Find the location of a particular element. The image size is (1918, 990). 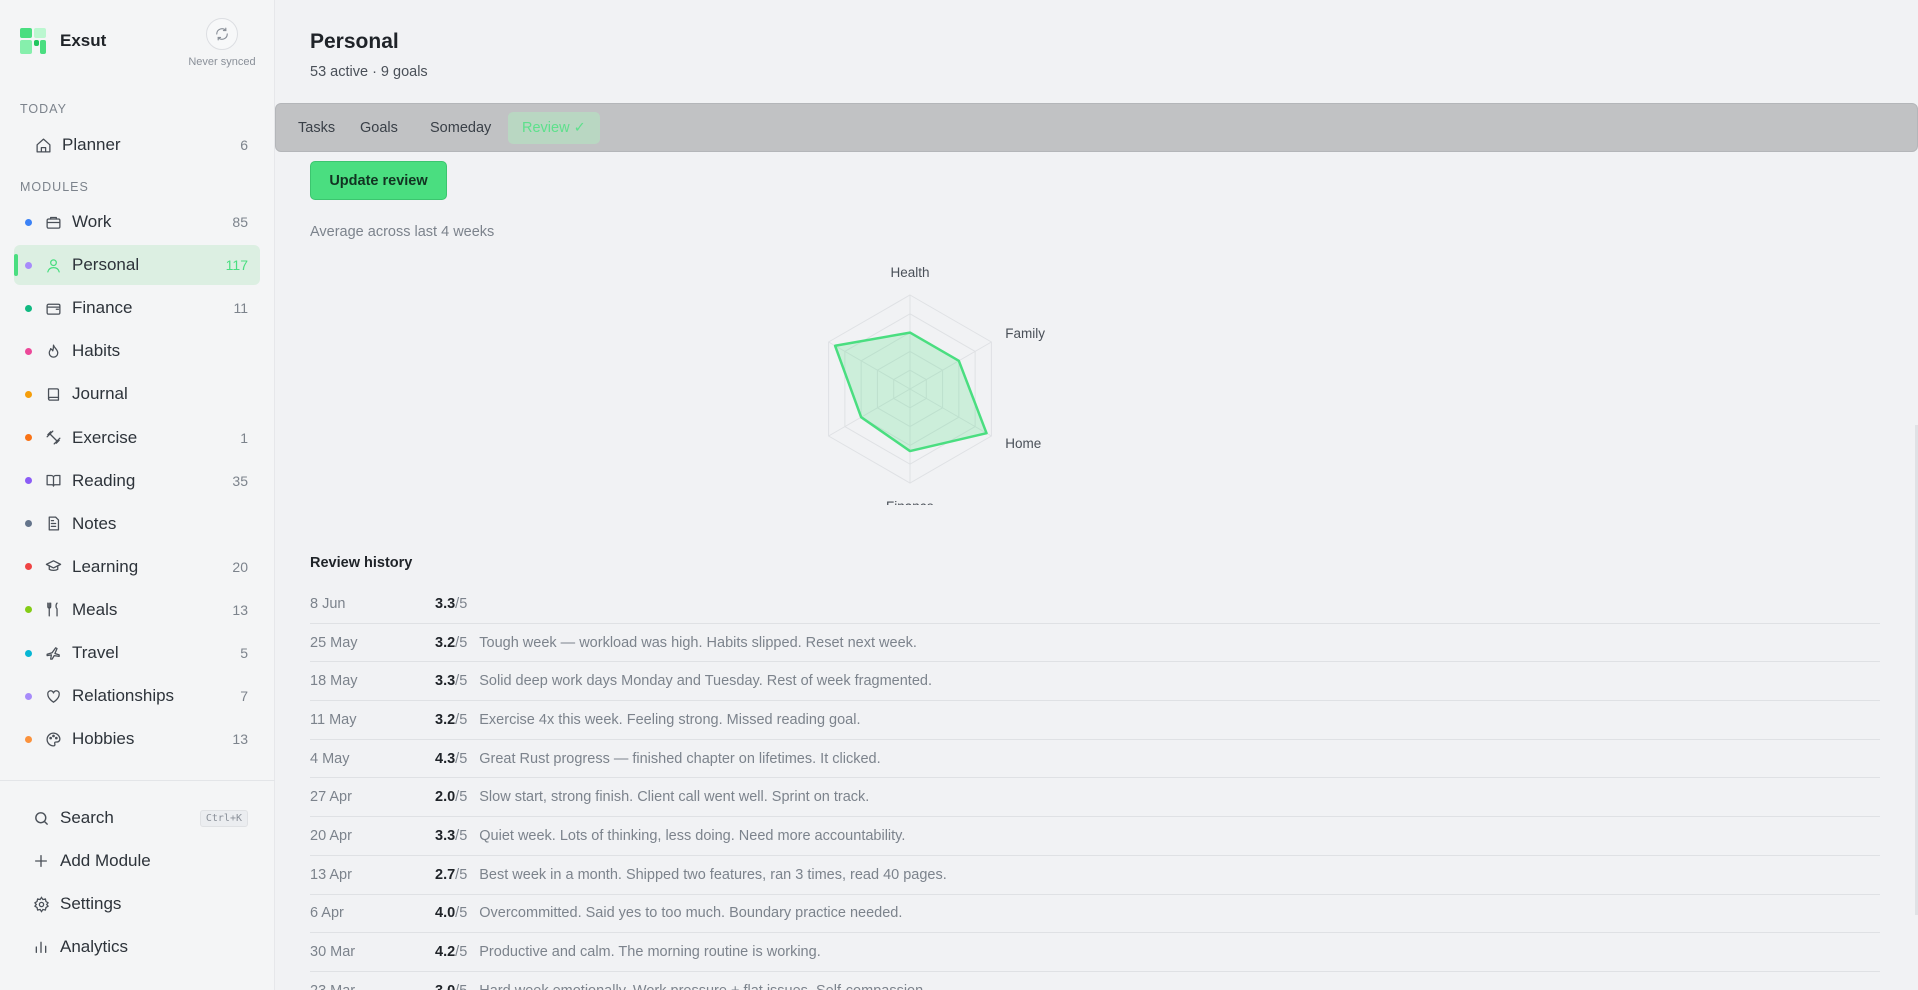

sidebar-item-reading: Reading 35 is located at coordinates (137, 481).